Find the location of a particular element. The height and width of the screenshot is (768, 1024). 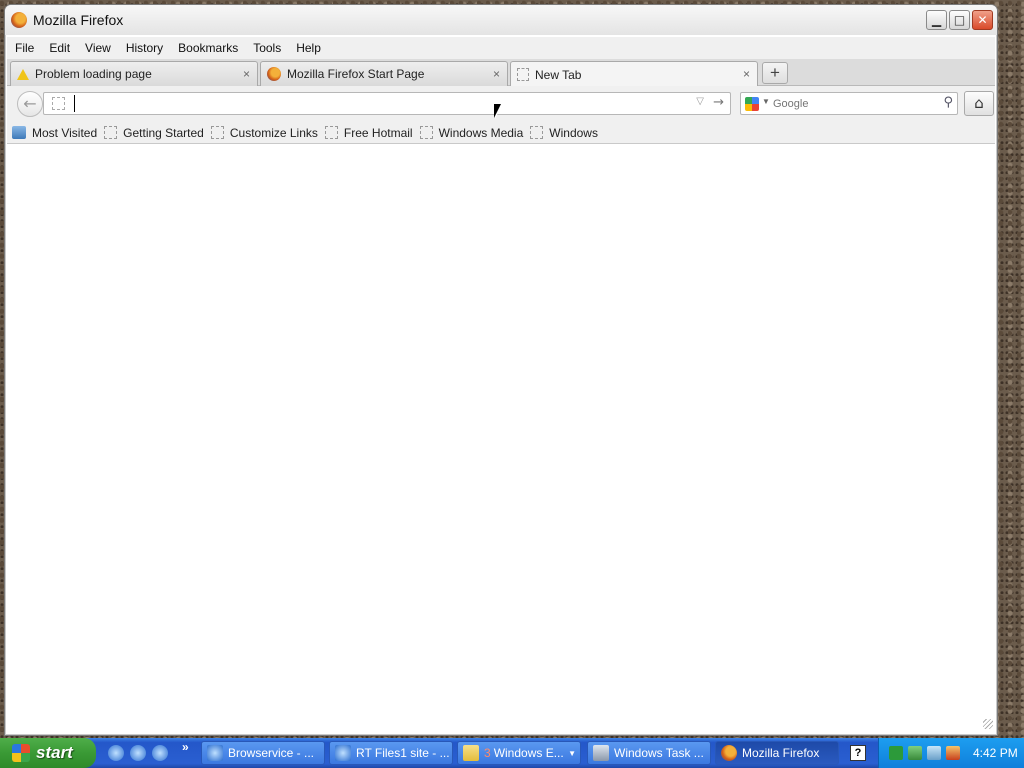

start-button: start is located at coordinates (48, 753).